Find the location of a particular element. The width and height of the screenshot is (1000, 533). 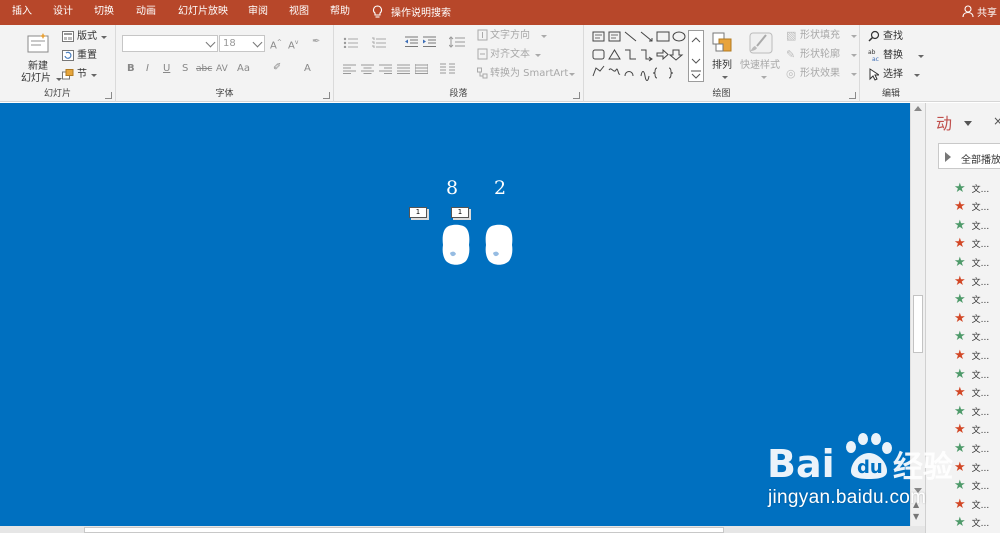

strikethrough-icon: abc is located at coordinates (204, 69).